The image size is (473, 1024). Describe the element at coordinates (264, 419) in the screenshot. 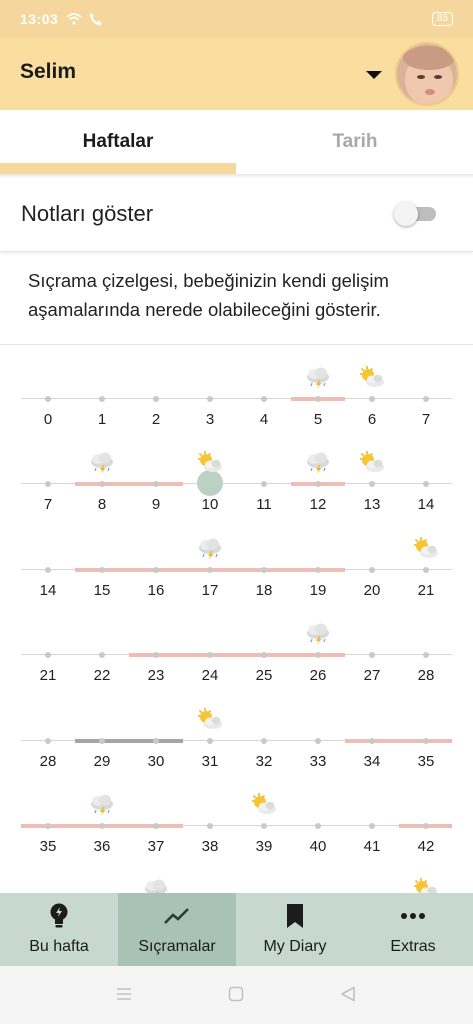

I see `week-number: 4` at that location.